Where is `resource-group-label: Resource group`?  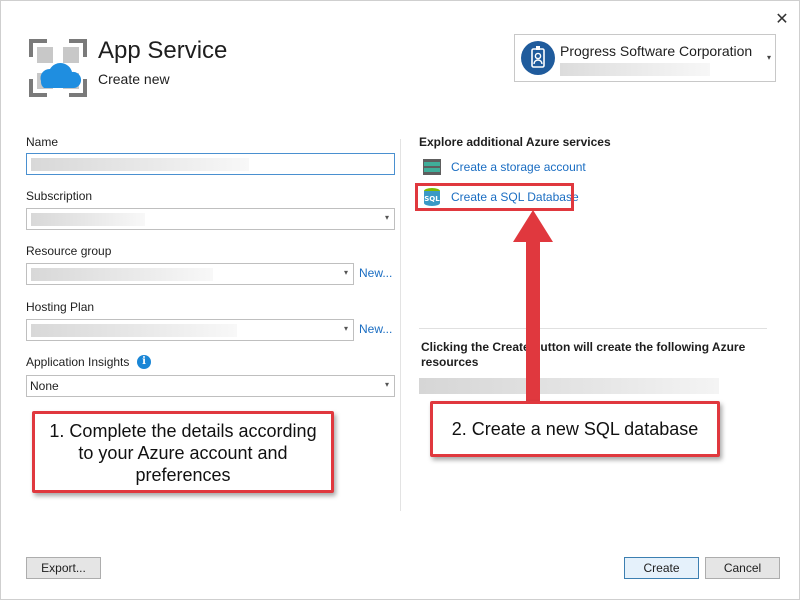 resource-group-label: Resource group is located at coordinates (69, 251).